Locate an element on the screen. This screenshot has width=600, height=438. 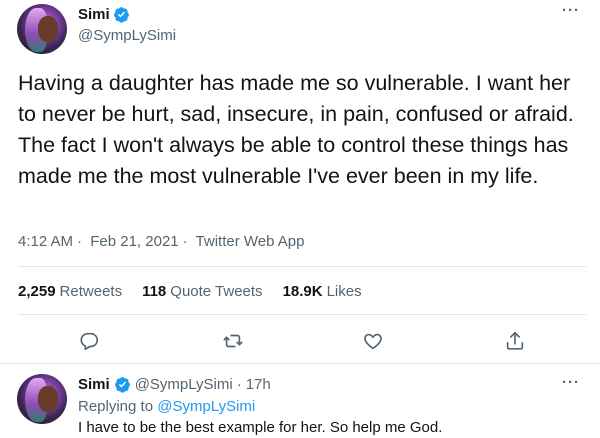
author-row: Simi is located at coordinates (104, 14).